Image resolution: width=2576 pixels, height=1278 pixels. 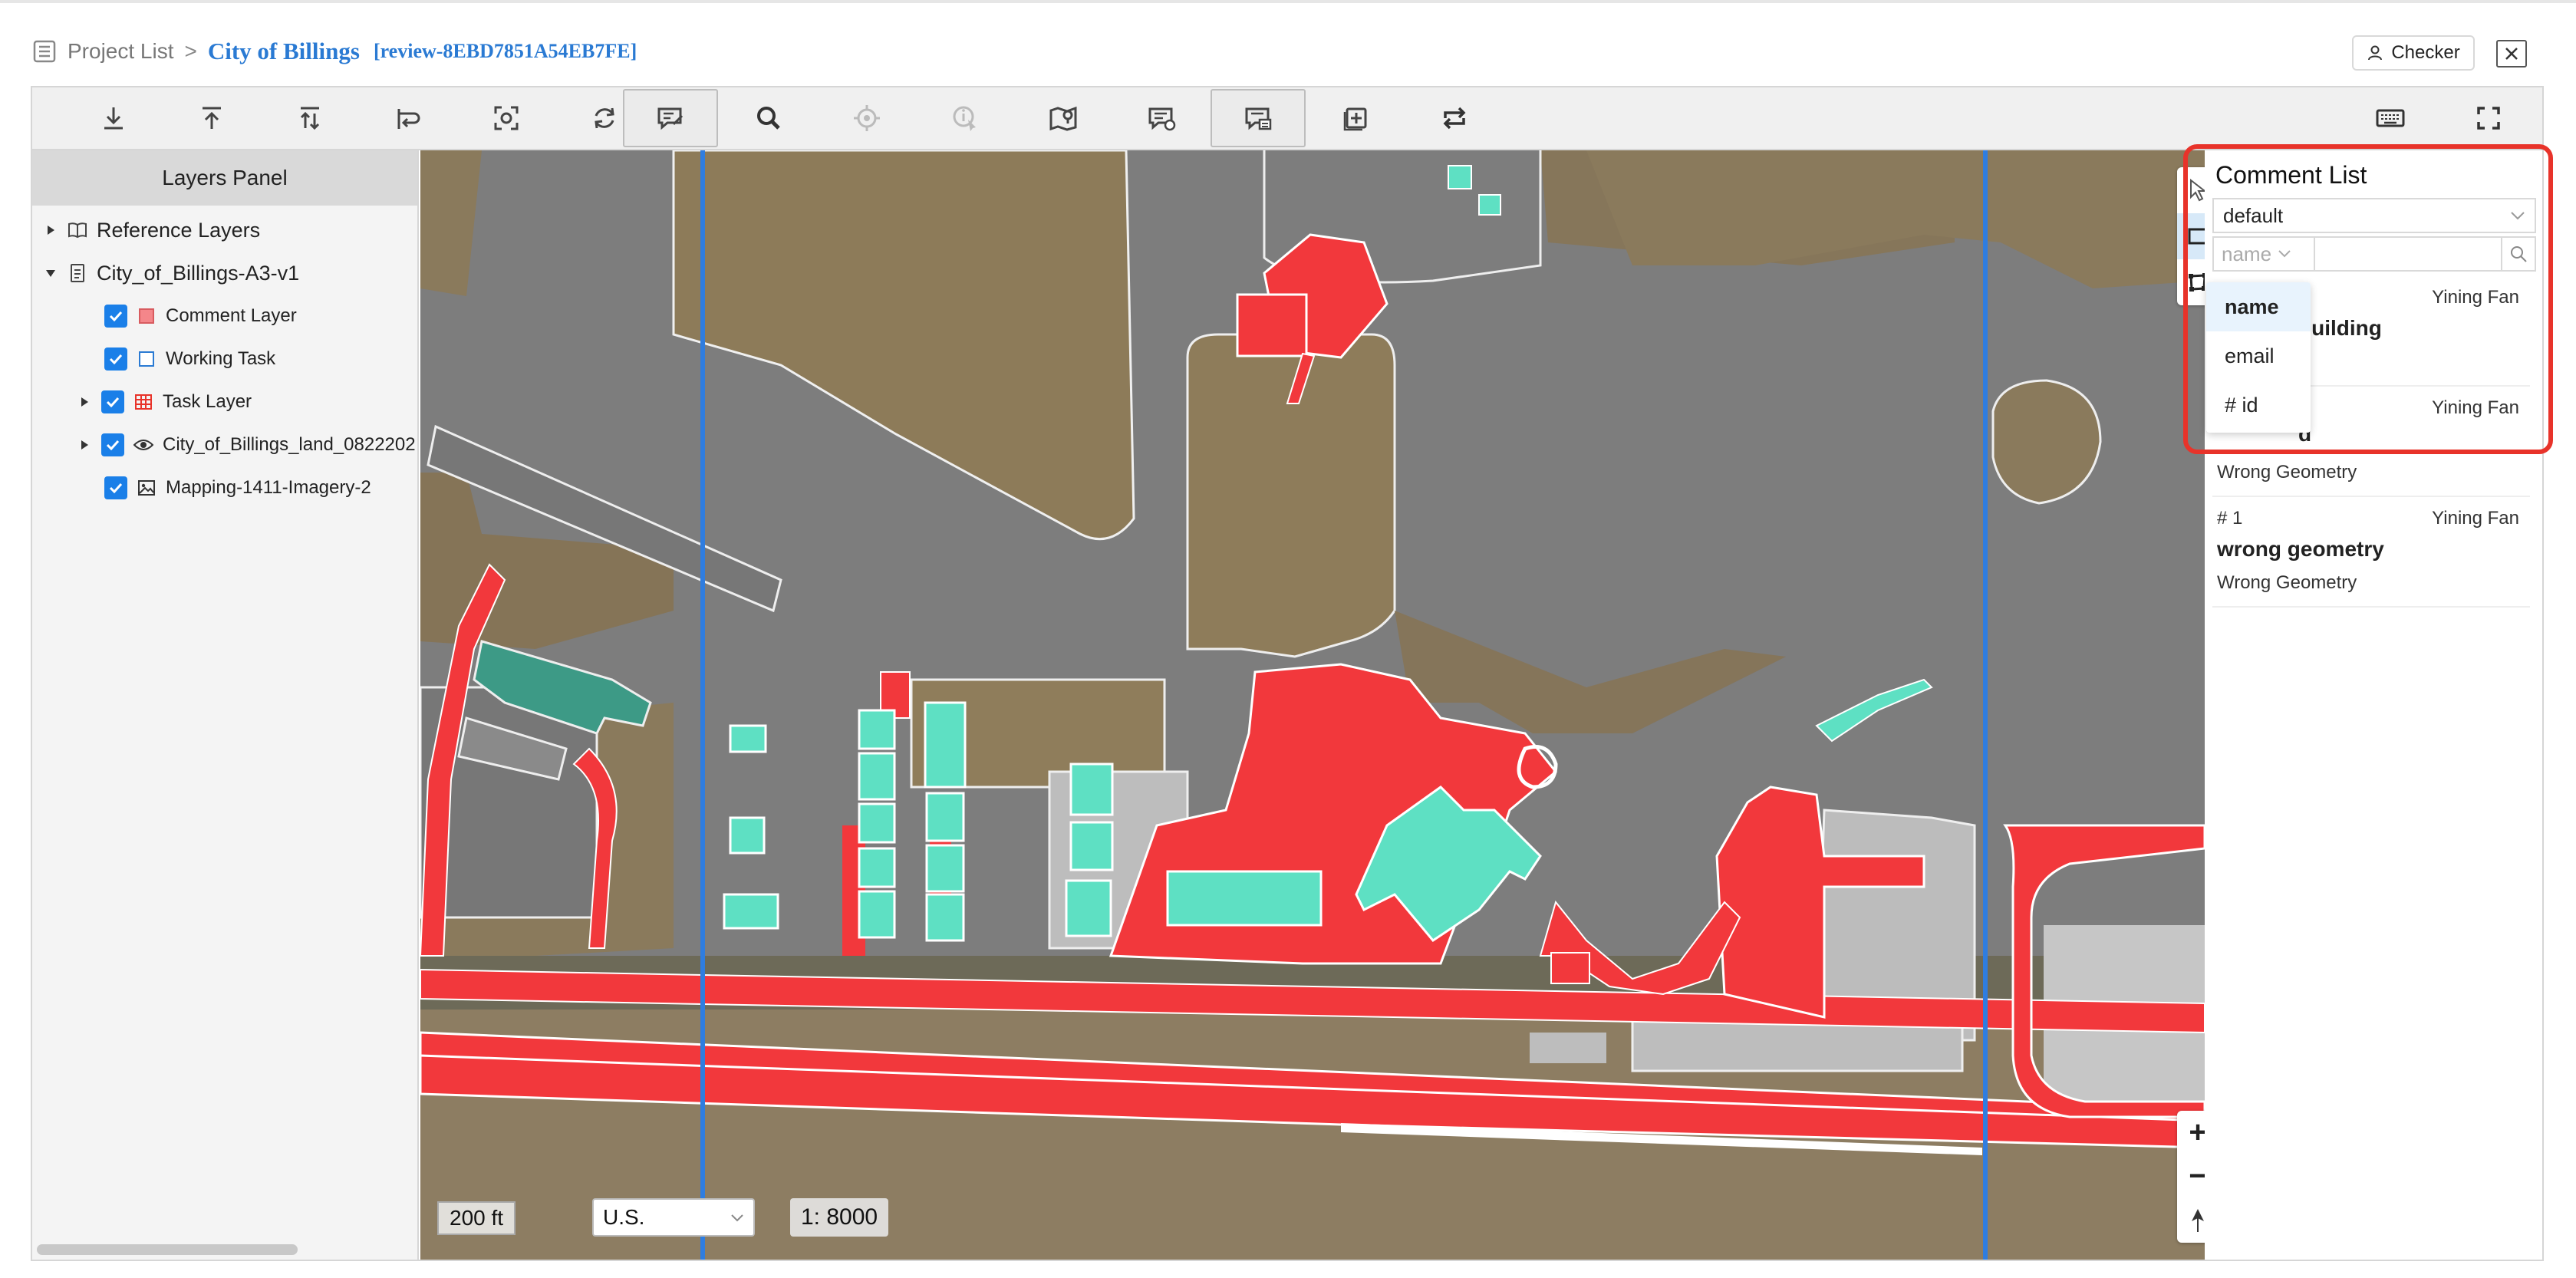 I want to click on close-icon, so click(x=2511, y=54).